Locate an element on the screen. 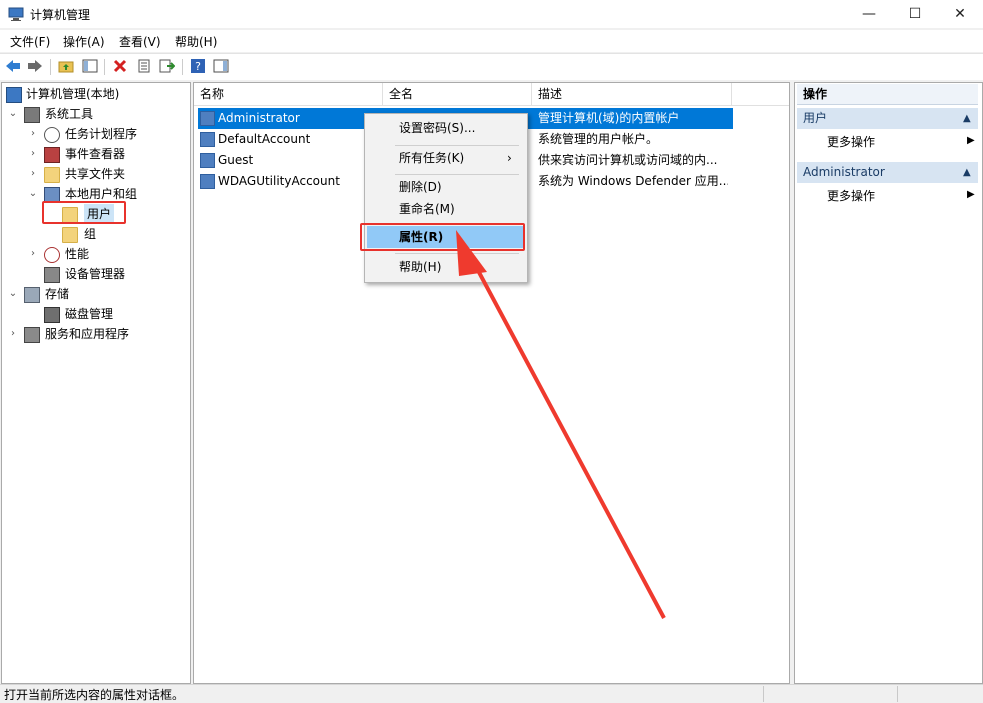 The height and width of the screenshot is (703, 983). actions-section-administrator: Administrator ▲ is located at coordinates (887, 172).